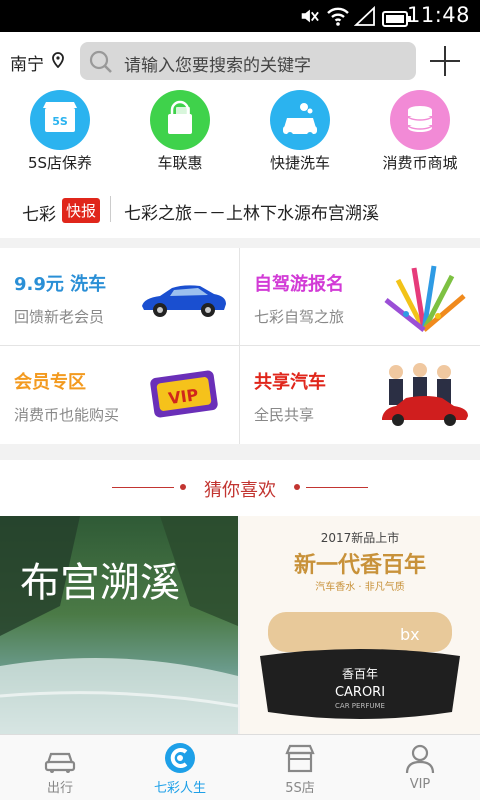 The image size is (480, 800). What do you see at coordinates (180, 120) in the screenshot?
I see `shopping-bag-icon` at bounding box center [180, 120].